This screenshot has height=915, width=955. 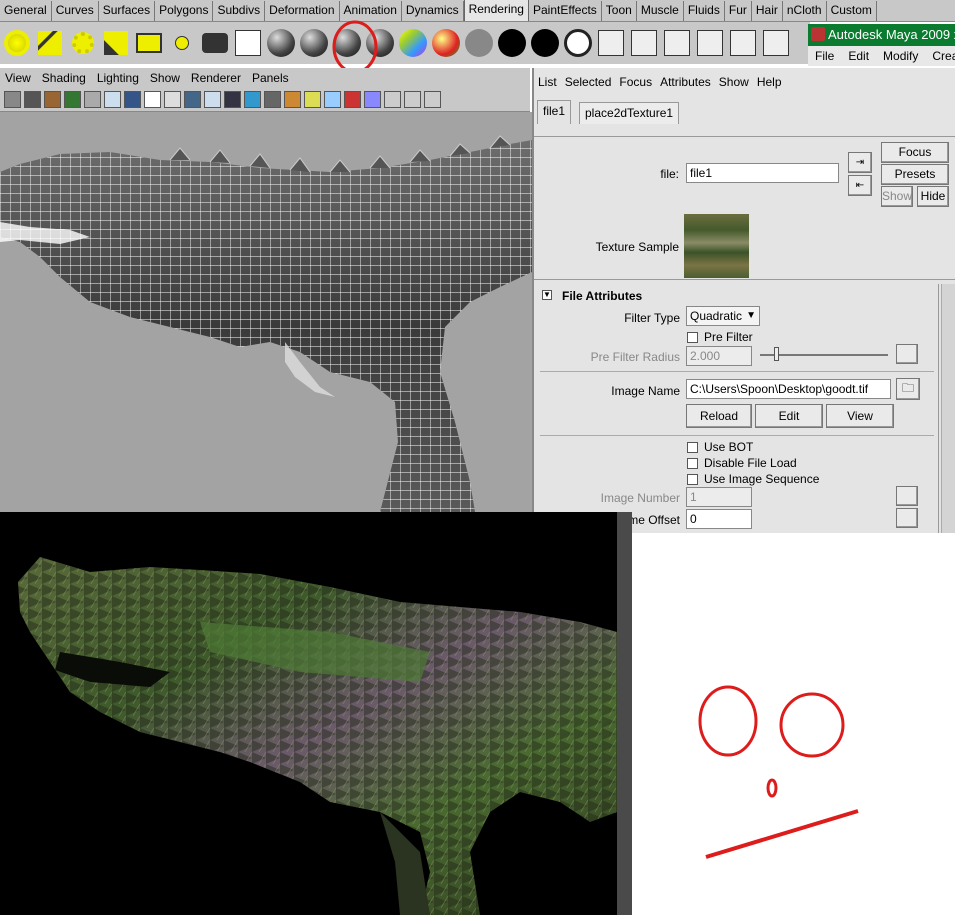 What do you see at coordinates (860, 162) in the screenshot?
I see `load-attributes-button: ⇥` at bounding box center [860, 162].